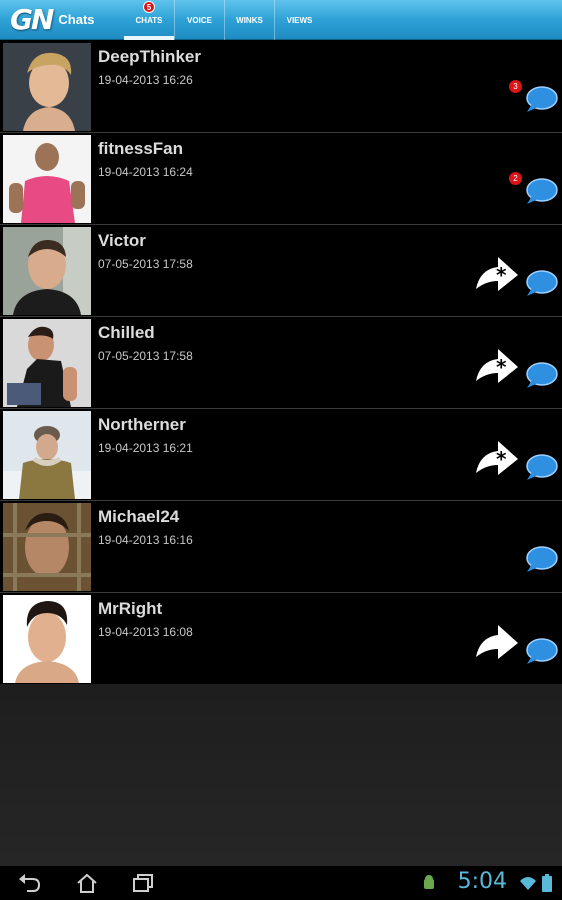 Image resolution: width=562 pixels, height=900 pixels. I want to click on chat-row: Michael24 19-04-2013 16:16, so click(281, 547).